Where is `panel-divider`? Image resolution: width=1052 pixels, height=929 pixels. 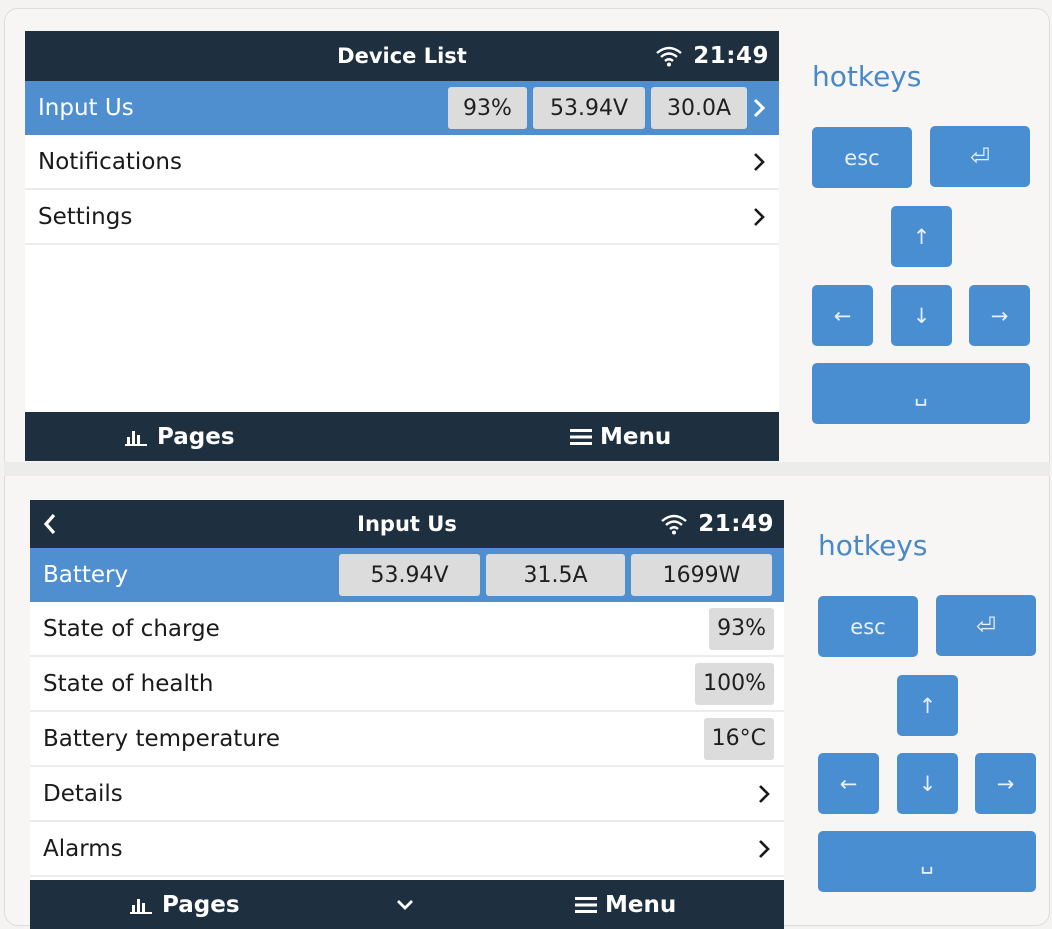
panel-divider is located at coordinates (527, 469).